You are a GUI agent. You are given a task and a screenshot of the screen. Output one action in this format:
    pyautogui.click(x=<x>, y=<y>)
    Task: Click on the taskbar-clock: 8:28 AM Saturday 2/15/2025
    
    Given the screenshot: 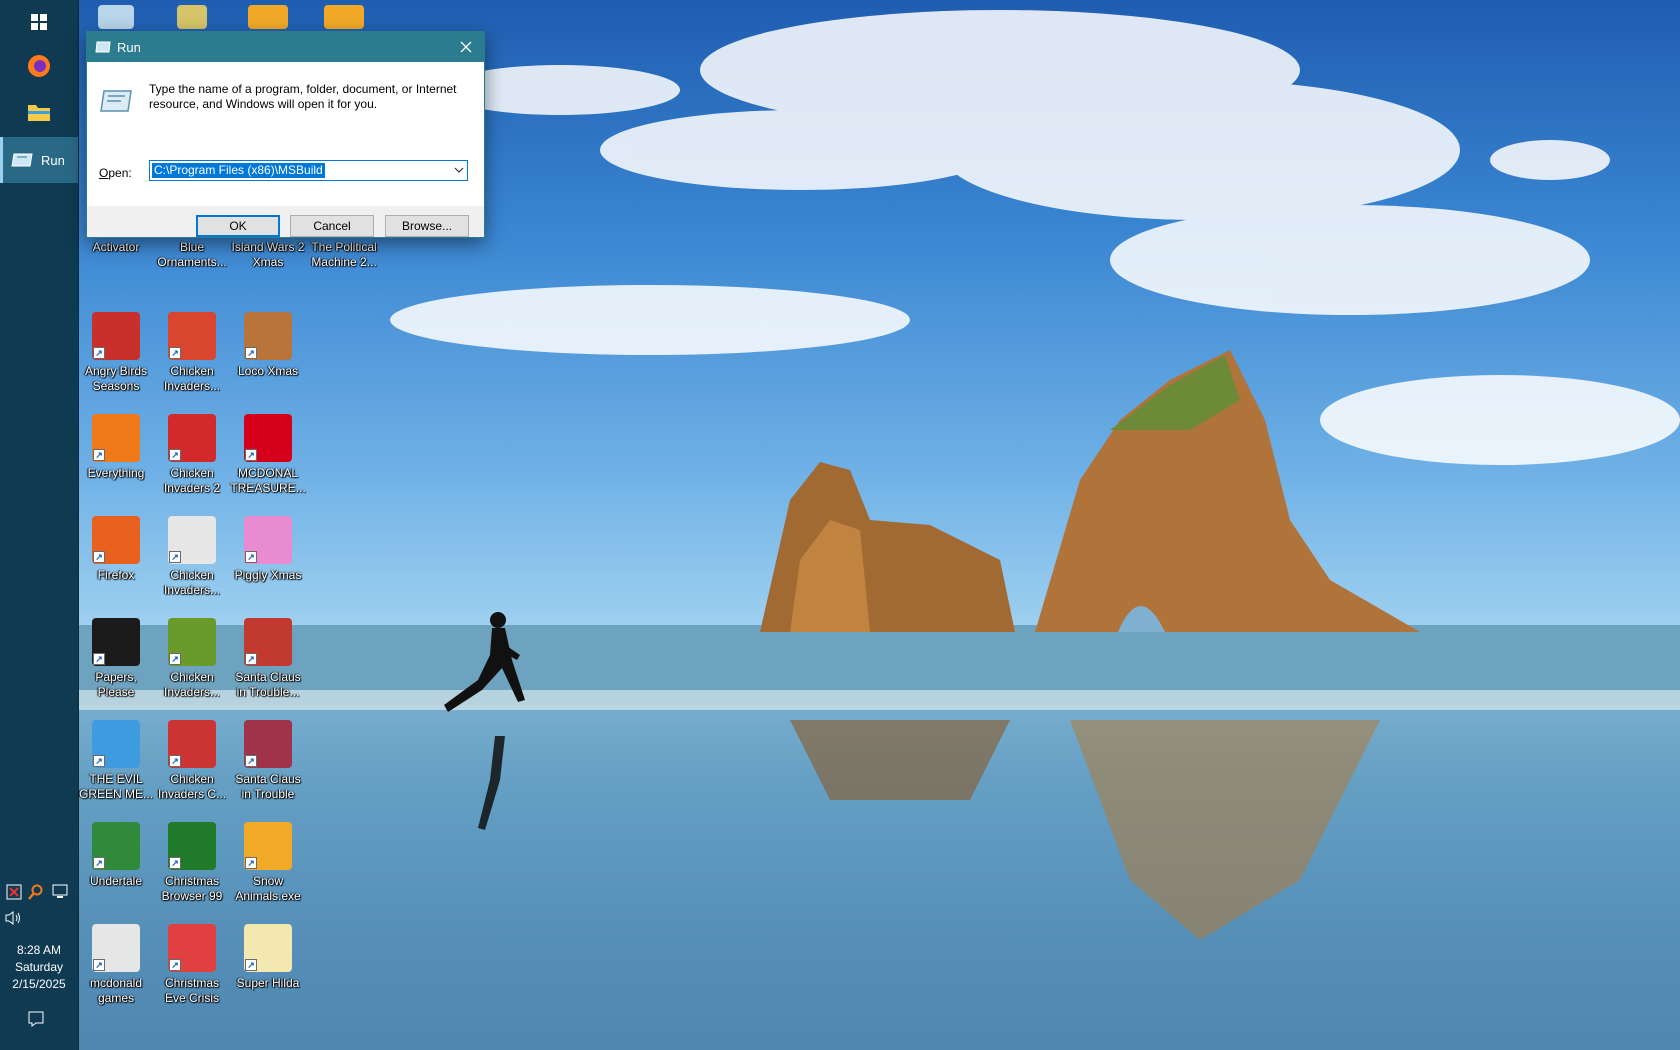 What is the action you would take?
    pyautogui.click(x=39, y=967)
    